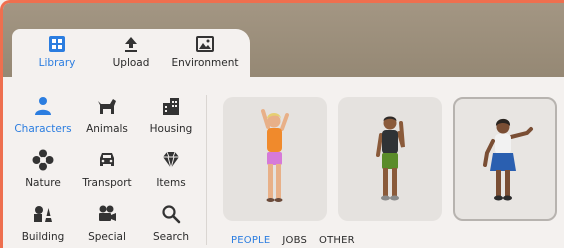 The height and width of the screenshot is (248, 564). I want to click on category-label: Transport, so click(107, 183).